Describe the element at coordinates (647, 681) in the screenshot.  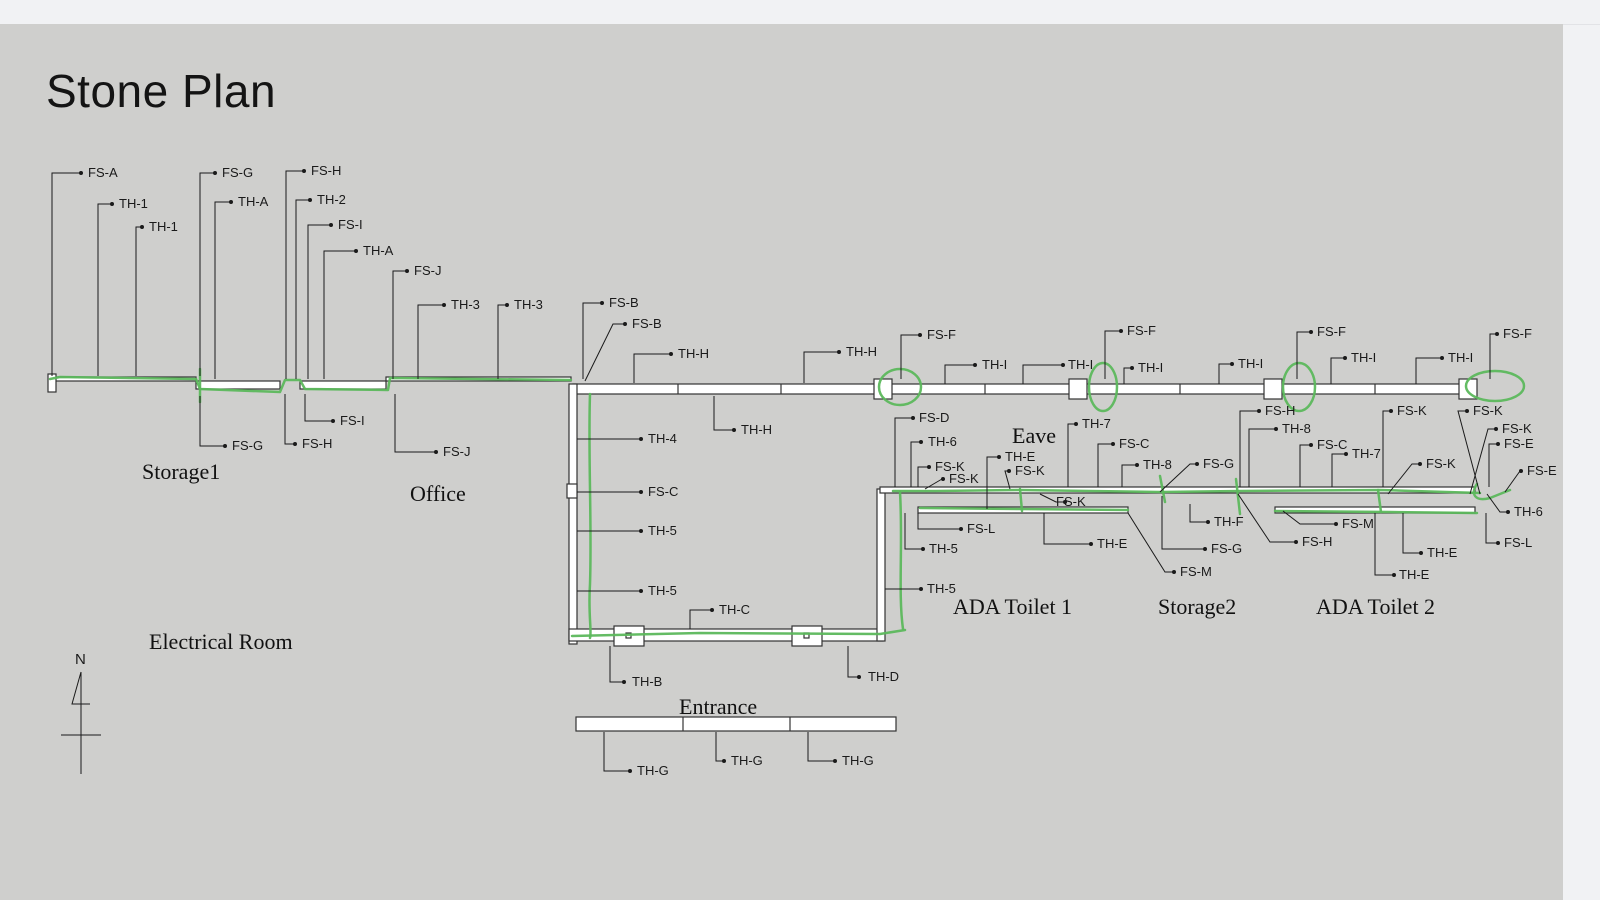
I see `callout-label: TH-B` at that location.